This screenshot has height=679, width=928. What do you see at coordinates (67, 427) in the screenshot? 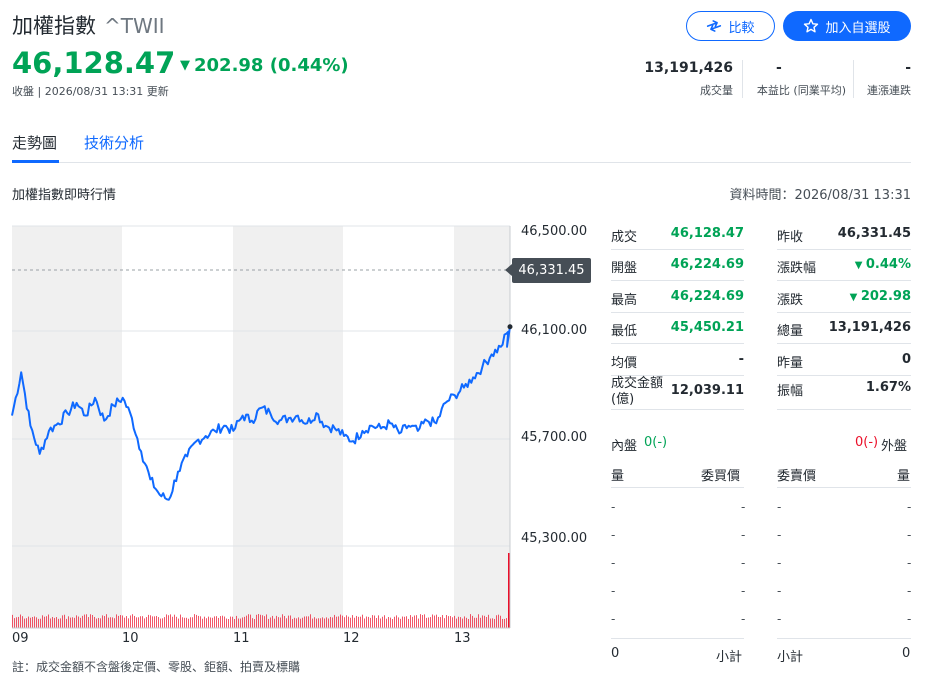
I see `chart-band` at bounding box center [67, 427].